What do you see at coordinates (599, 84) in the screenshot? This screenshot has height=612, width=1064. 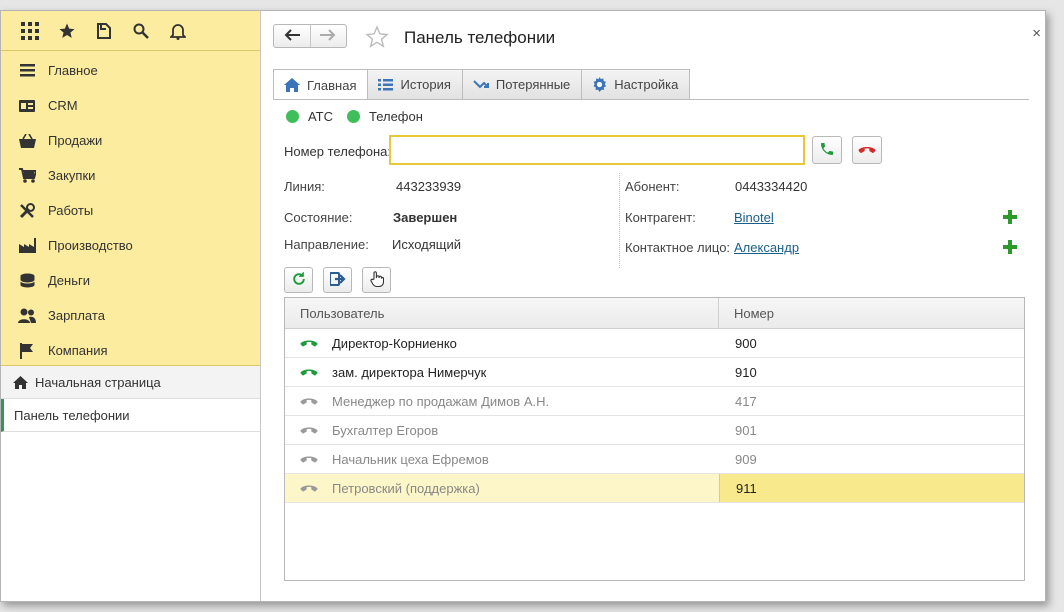 I see `gear-icon` at bounding box center [599, 84].